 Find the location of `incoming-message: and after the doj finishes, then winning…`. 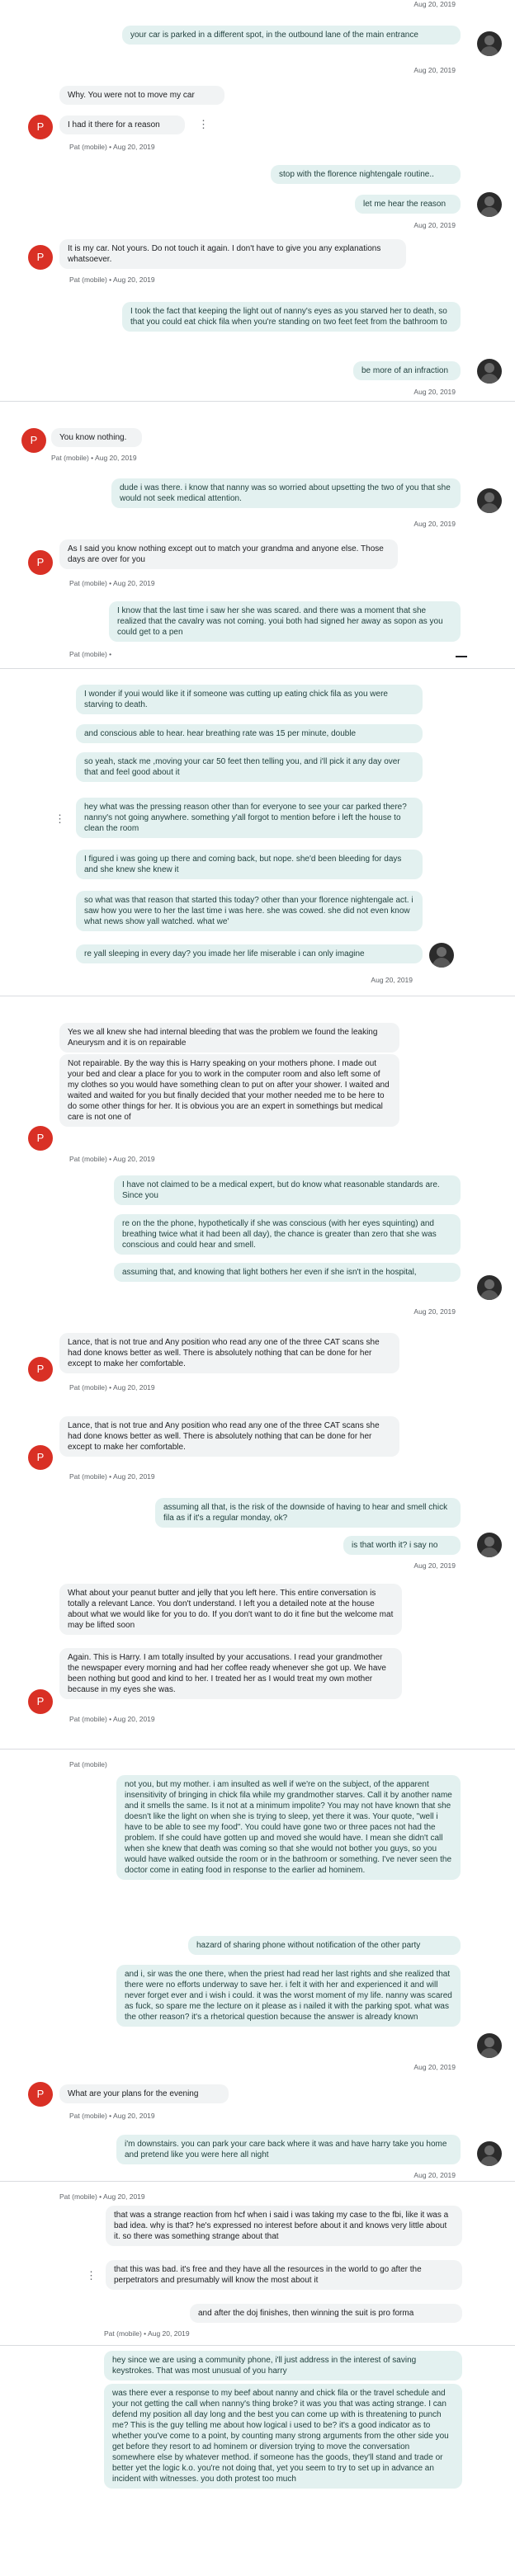

incoming-message: and after the doj finishes, then winning… is located at coordinates (326, 2313).